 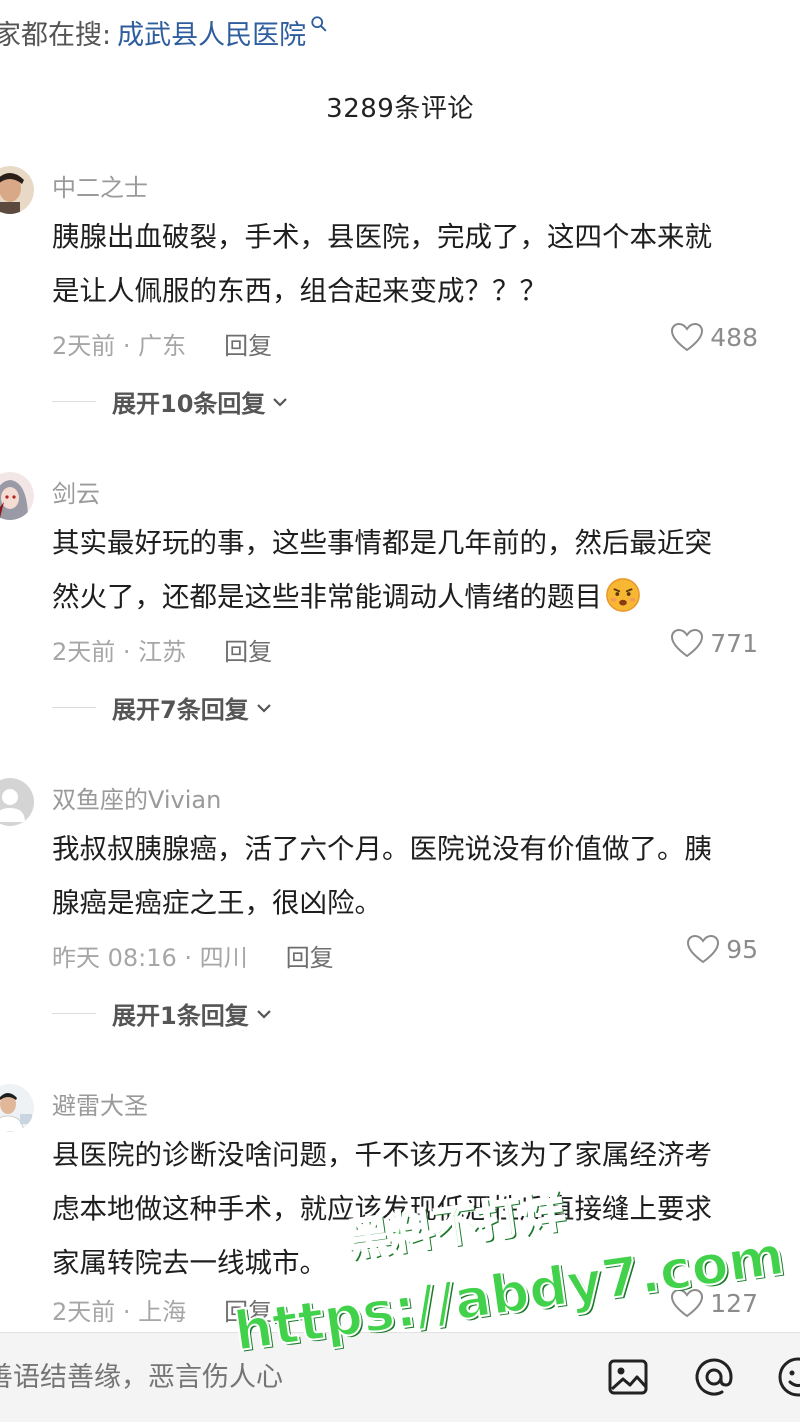 What do you see at coordinates (150, 958) in the screenshot?
I see `comment-time-location: 昨天 08:16 · 四川` at bounding box center [150, 958].